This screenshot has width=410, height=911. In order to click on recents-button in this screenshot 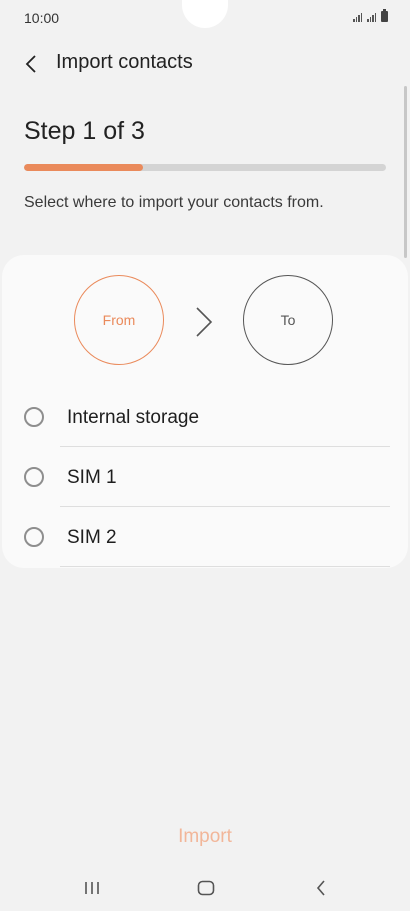, I will do `click(92, 888)`.